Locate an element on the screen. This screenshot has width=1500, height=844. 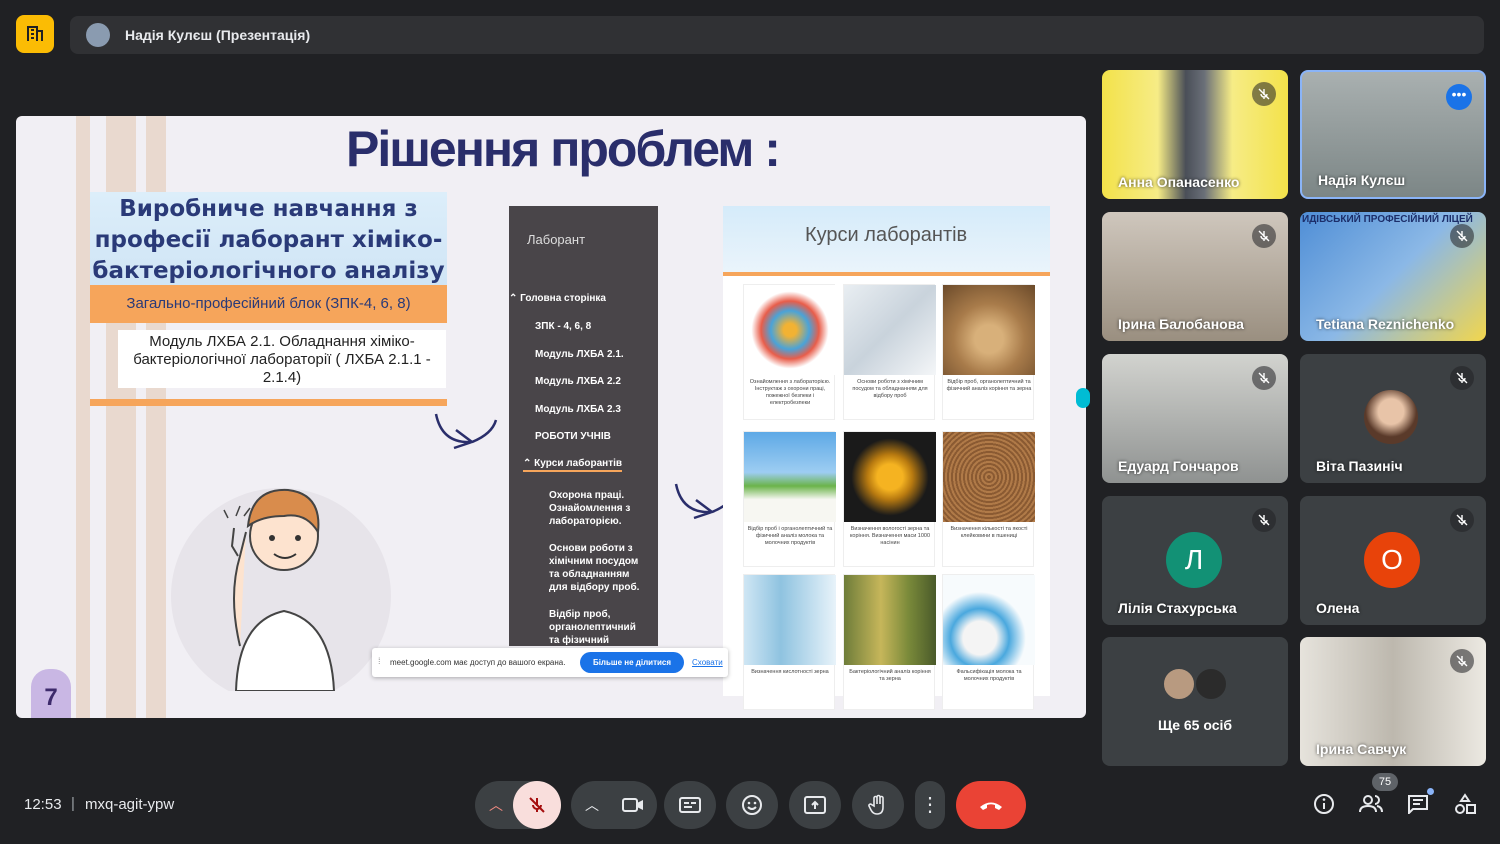
courses-title: Курси лаборантів is located at coordinates (886, 235).